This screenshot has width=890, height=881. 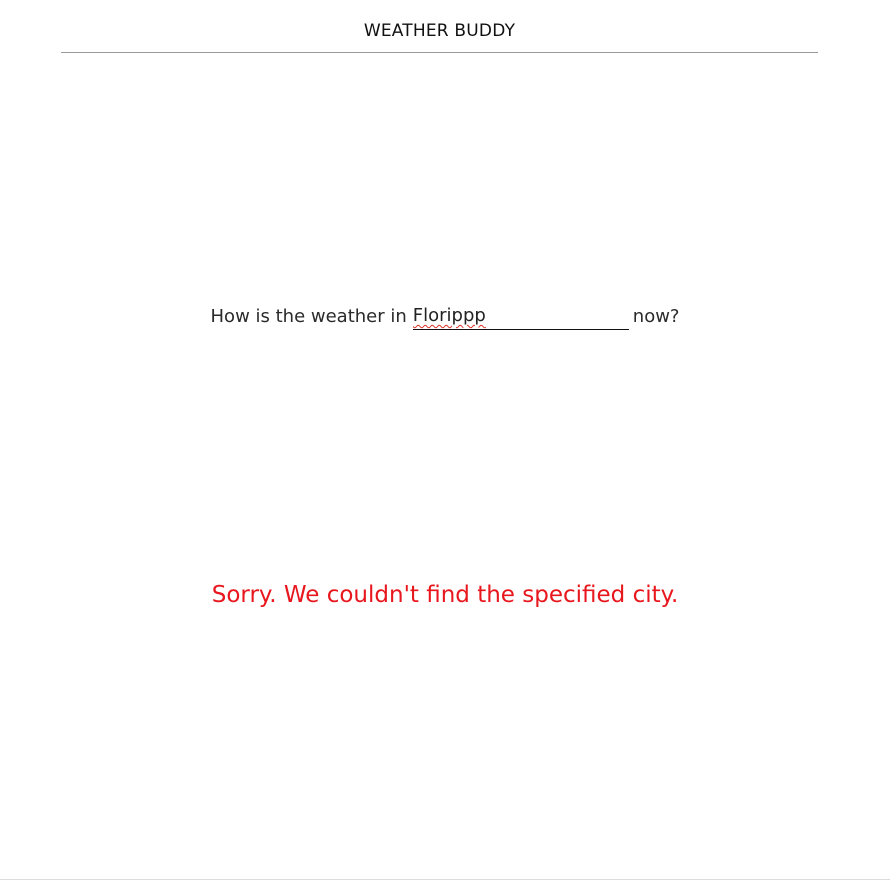 What do you see at coordinates (445, 879) in the screenshot?
I see `bottom-divider` at bounding box center [445, 879].